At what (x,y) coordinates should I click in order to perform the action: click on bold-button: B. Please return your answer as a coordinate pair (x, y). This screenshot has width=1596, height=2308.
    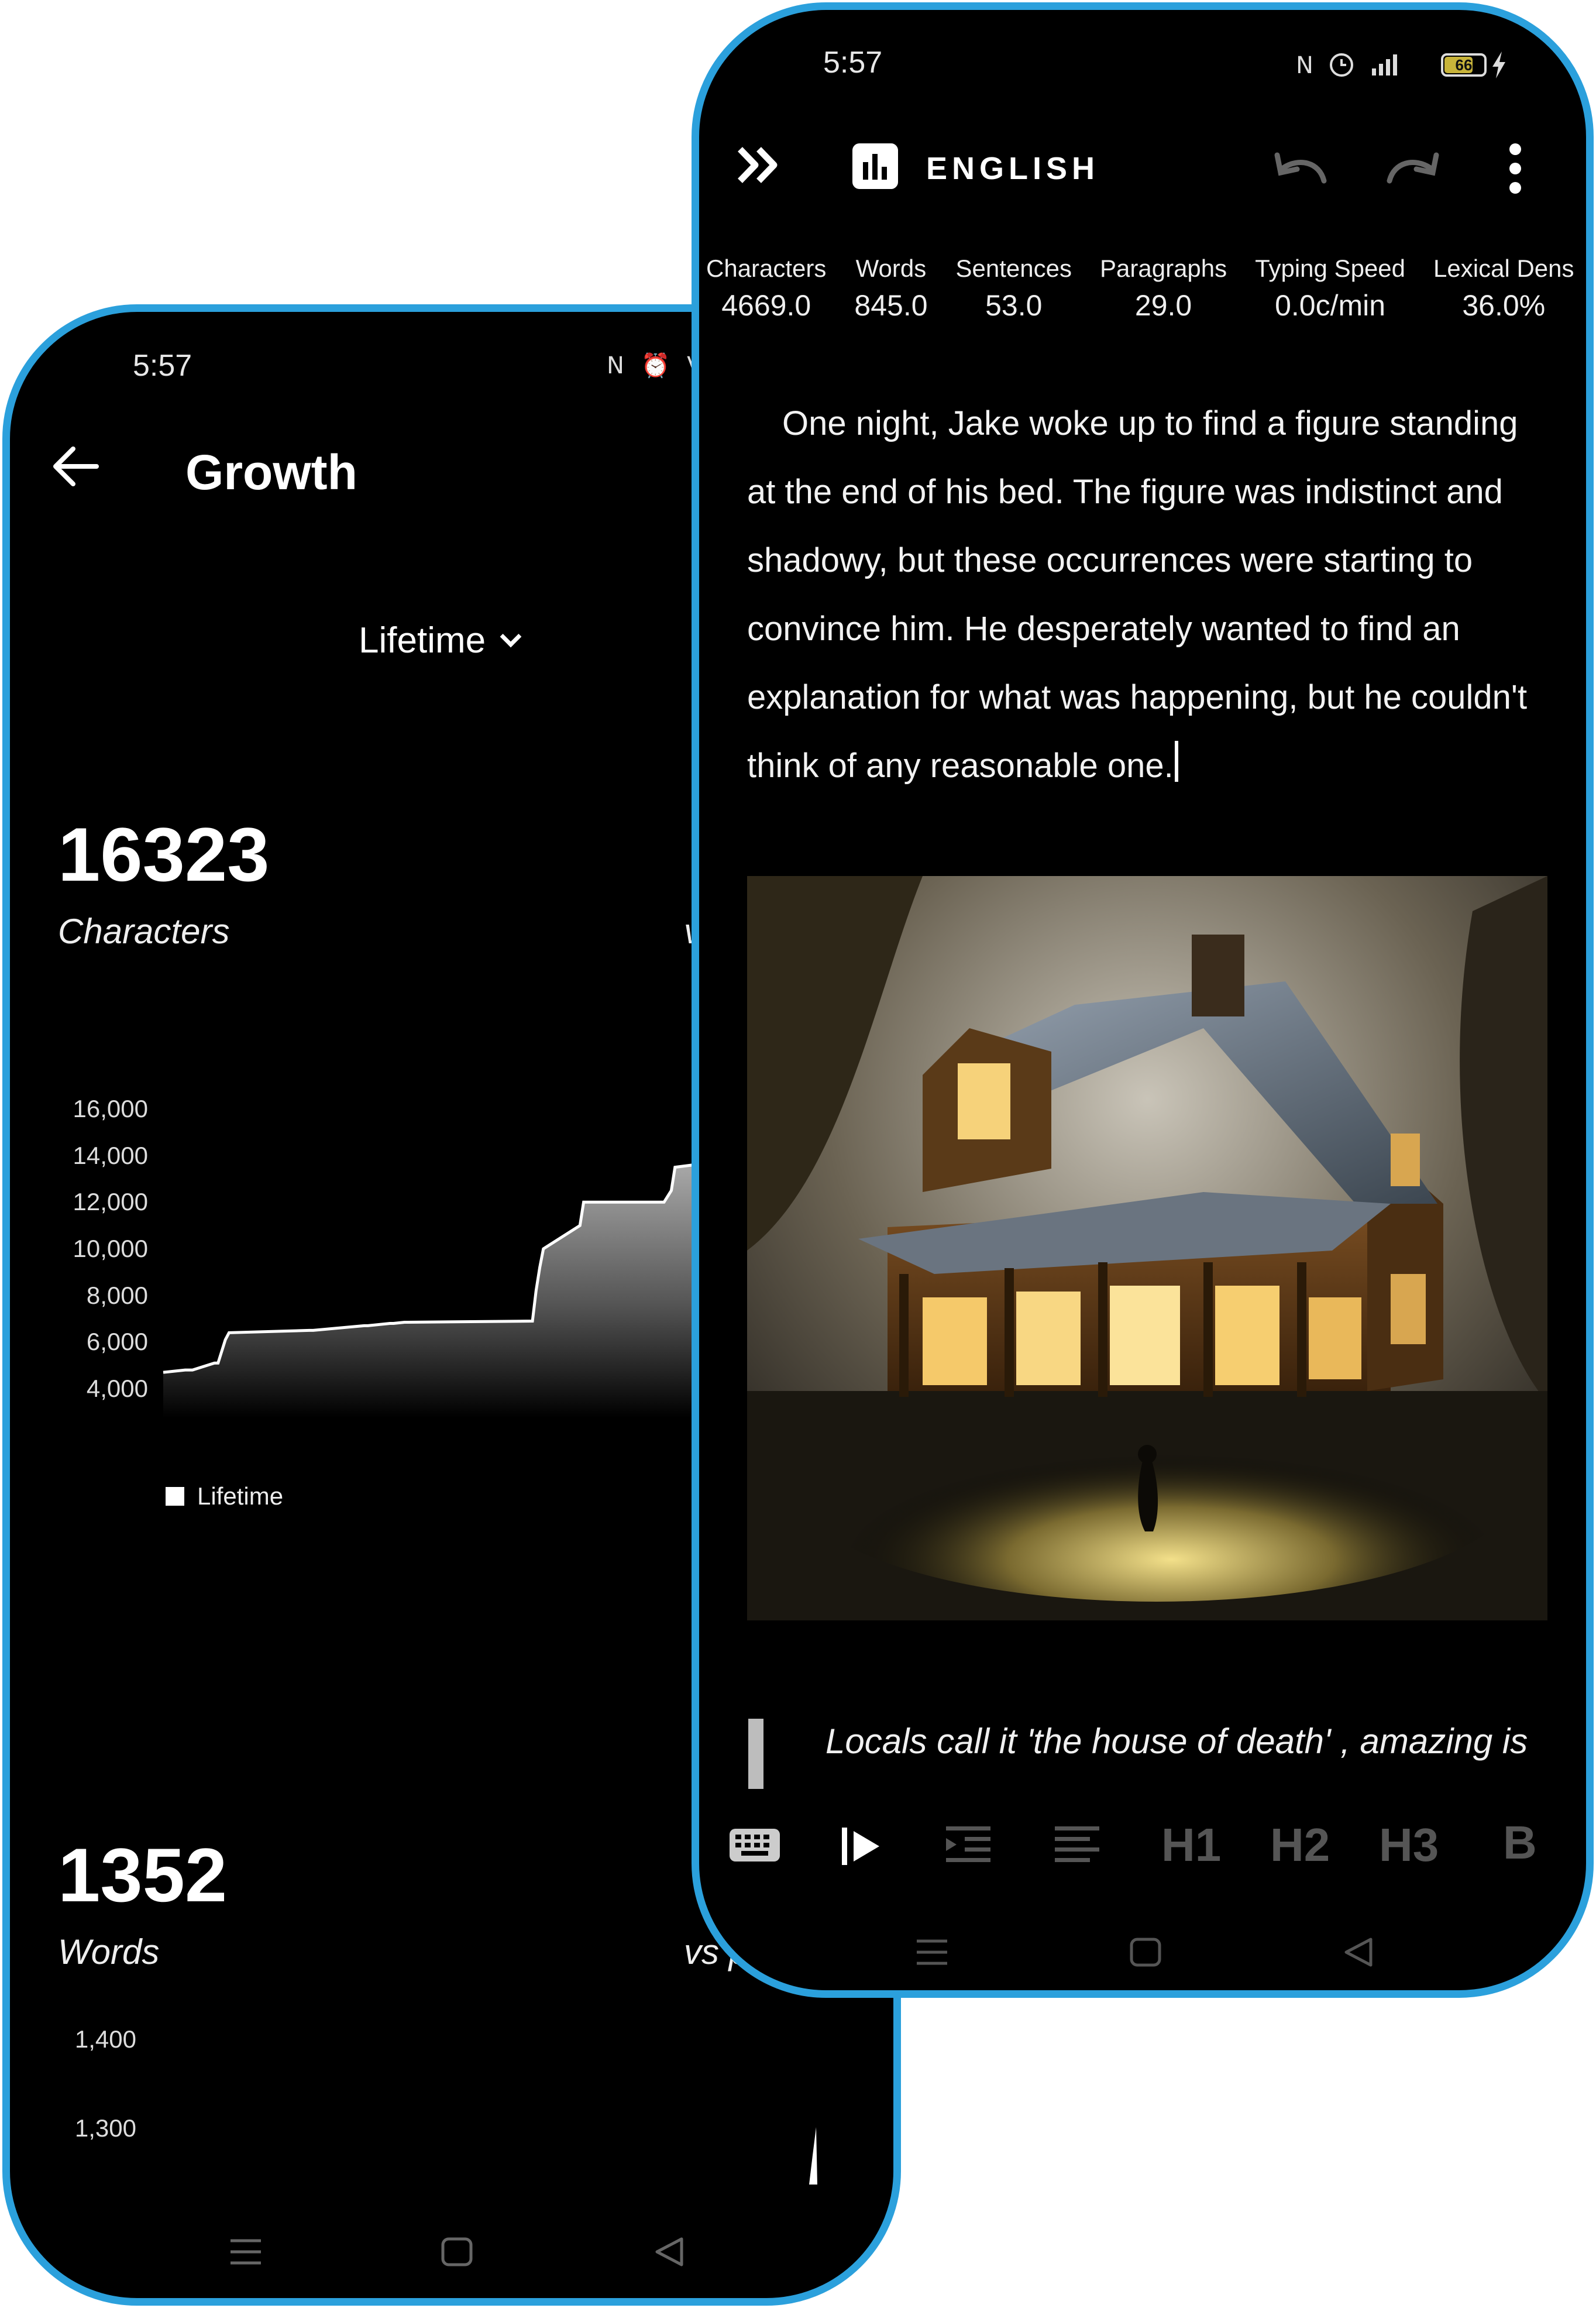
    Looking at the image, I should click on (1520, 1843).